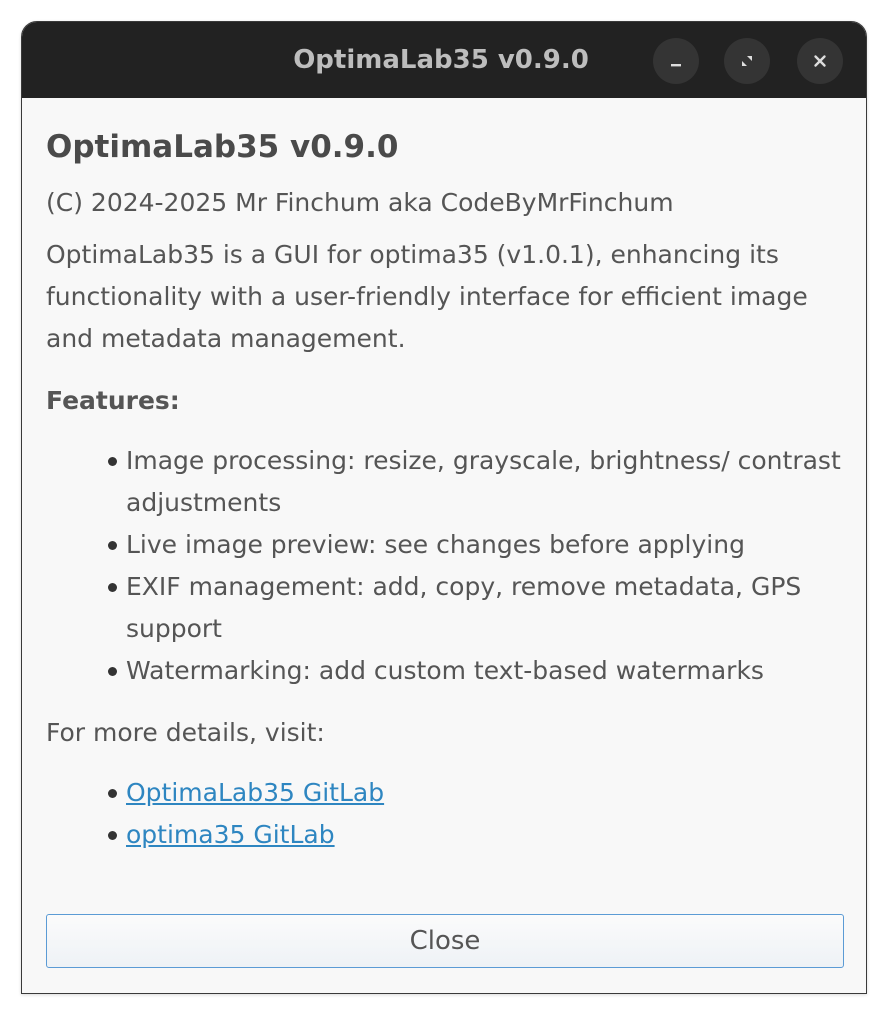 This screenshot has width=888, height=1016. What do you see at coordinates (113, 400) in the screenshot?
I see `features-heading: Features:` at bounding box center [113, 400].